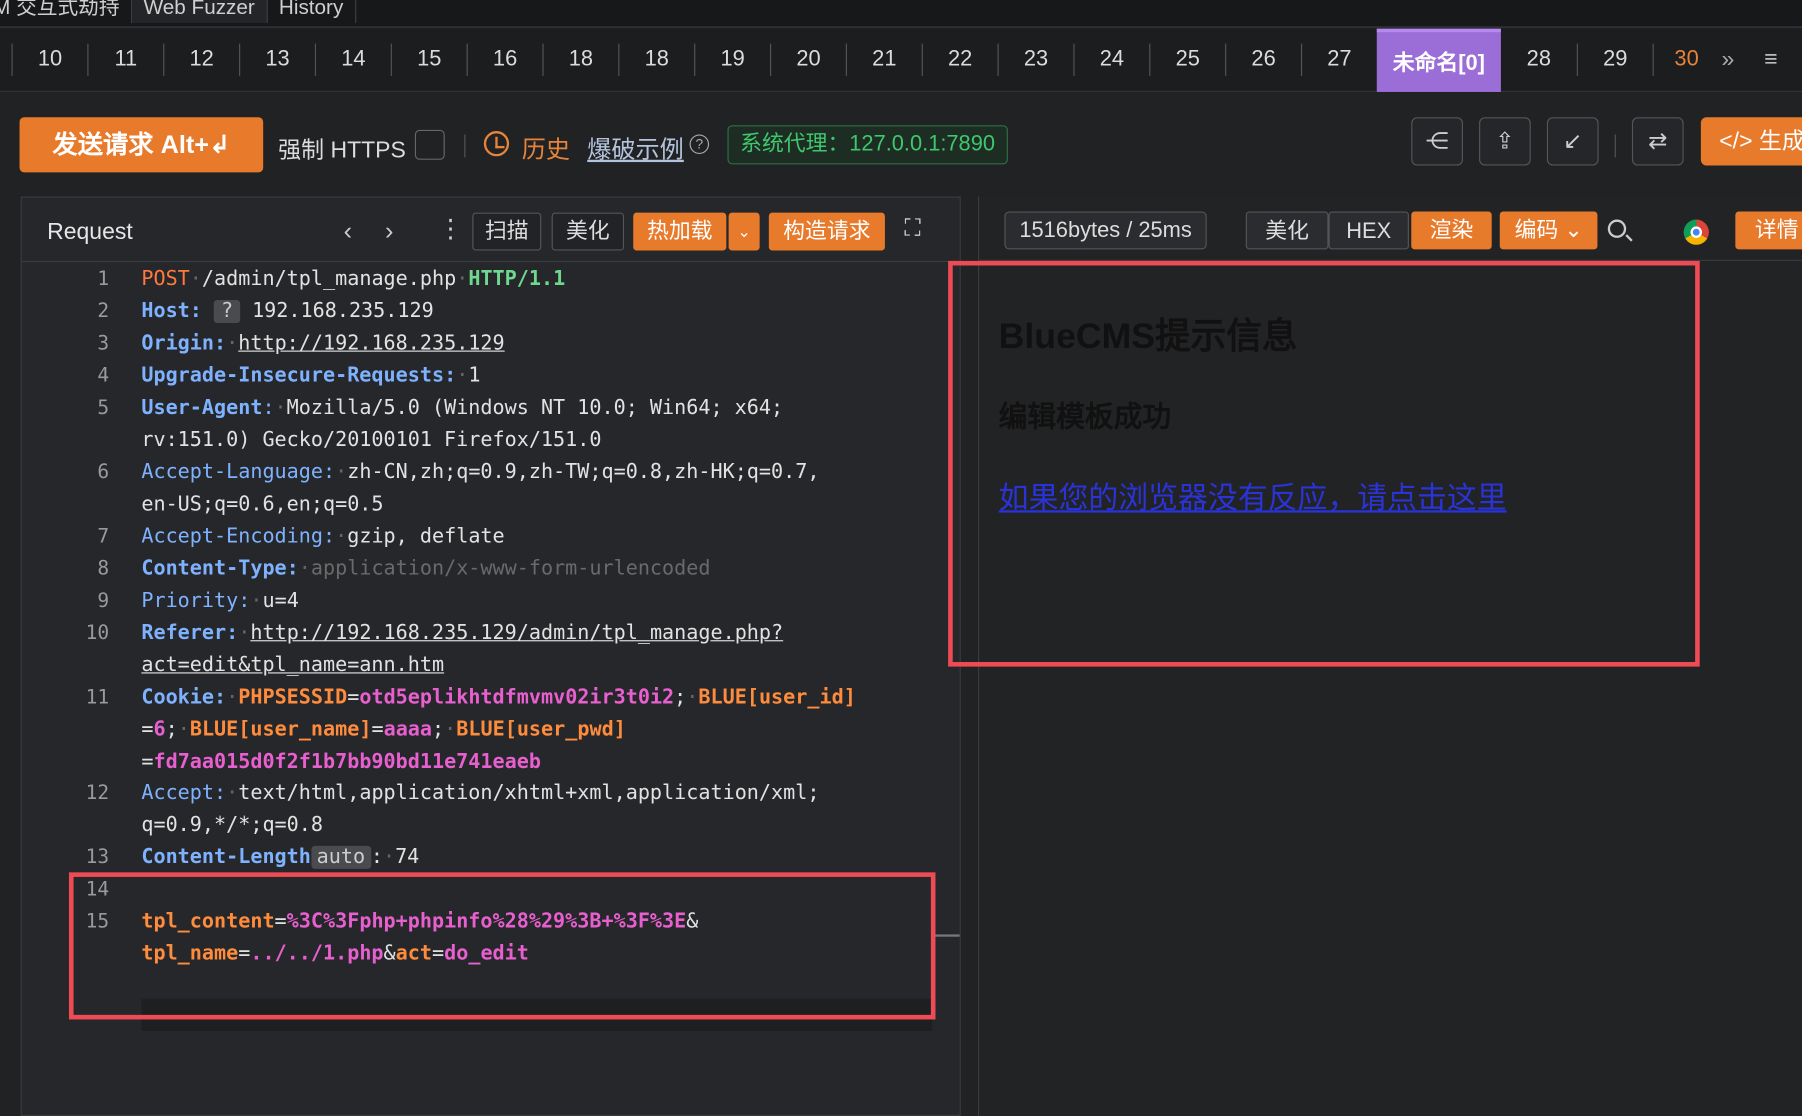  I want to click on auto-badge: auto, so click(340, 857).